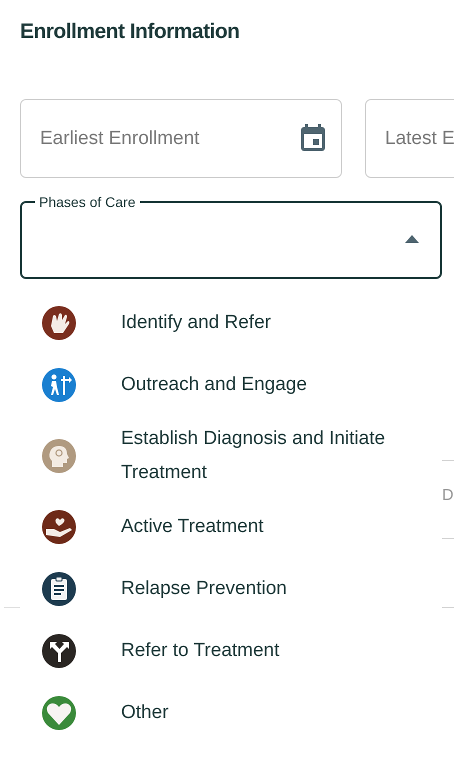 The height and width of the screenshot is (762, 454). Describe the element at coordinates (59, 385) in the screenshot. I see `walking-person-icon` at that location.